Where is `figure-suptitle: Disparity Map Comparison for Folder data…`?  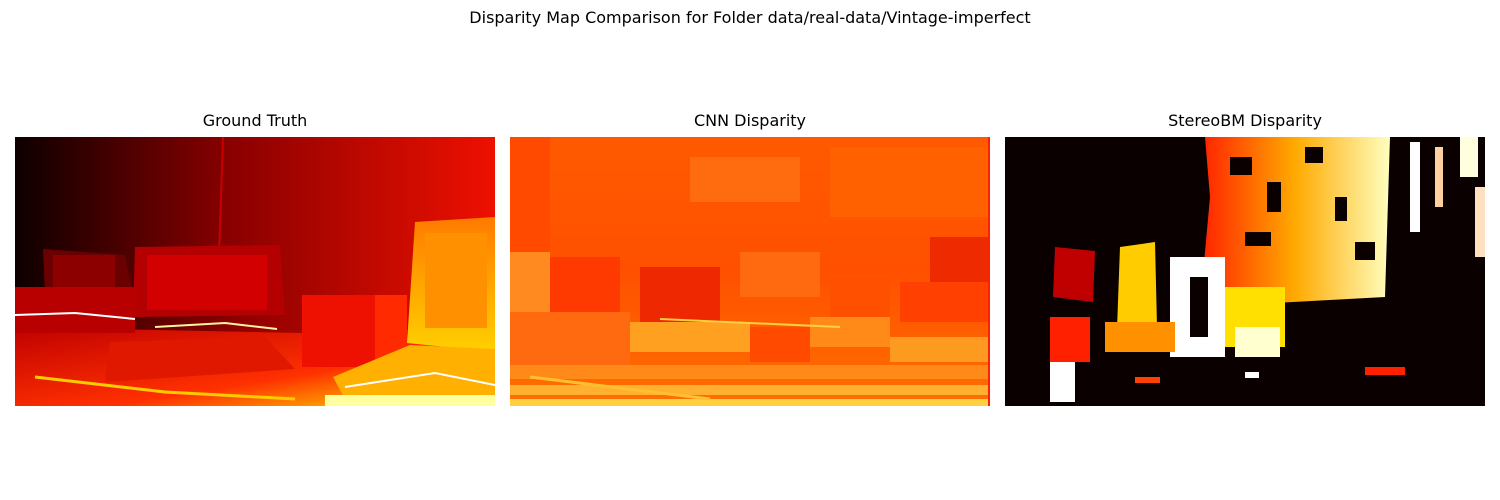 figure-suptitle: Disparity Map Comparison for Folder data… is located at coordinates (750, 17).